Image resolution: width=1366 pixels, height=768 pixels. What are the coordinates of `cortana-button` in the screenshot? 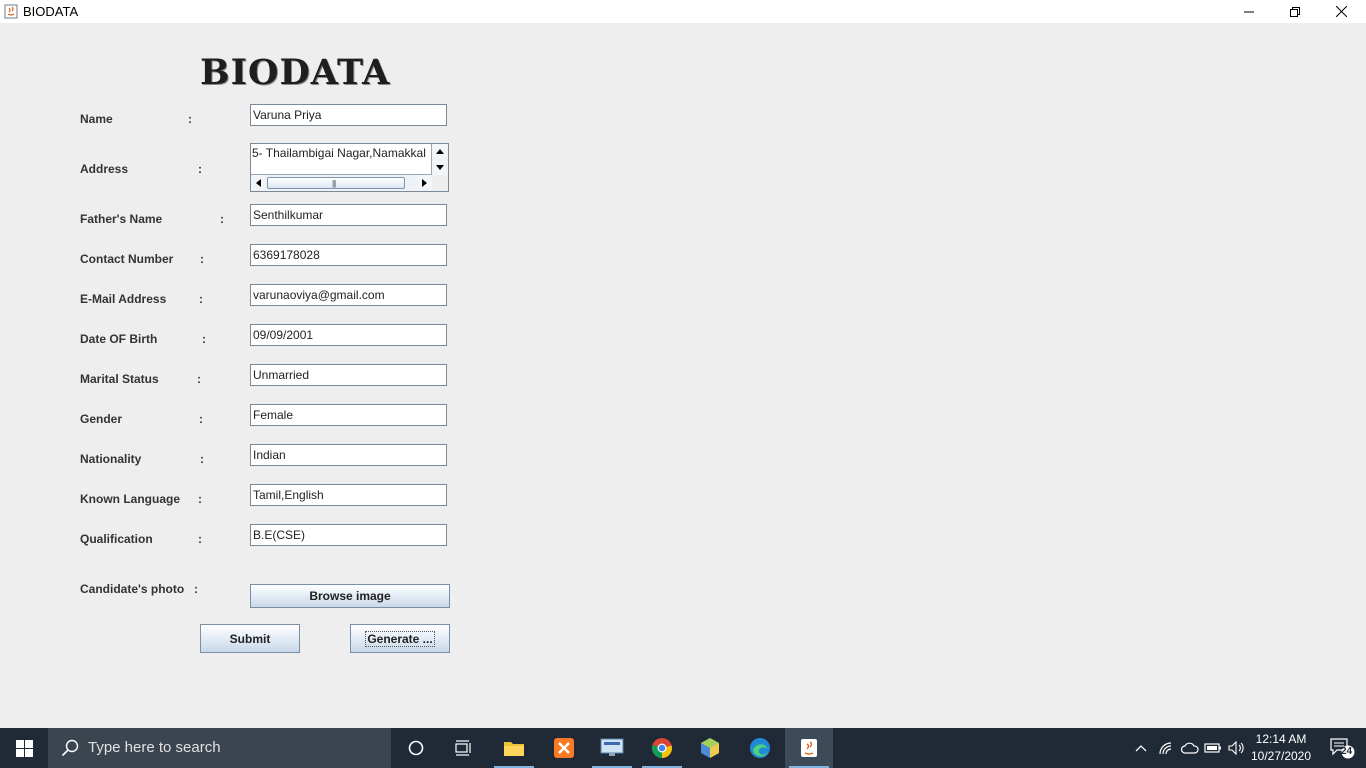 It's located at (416, 748).